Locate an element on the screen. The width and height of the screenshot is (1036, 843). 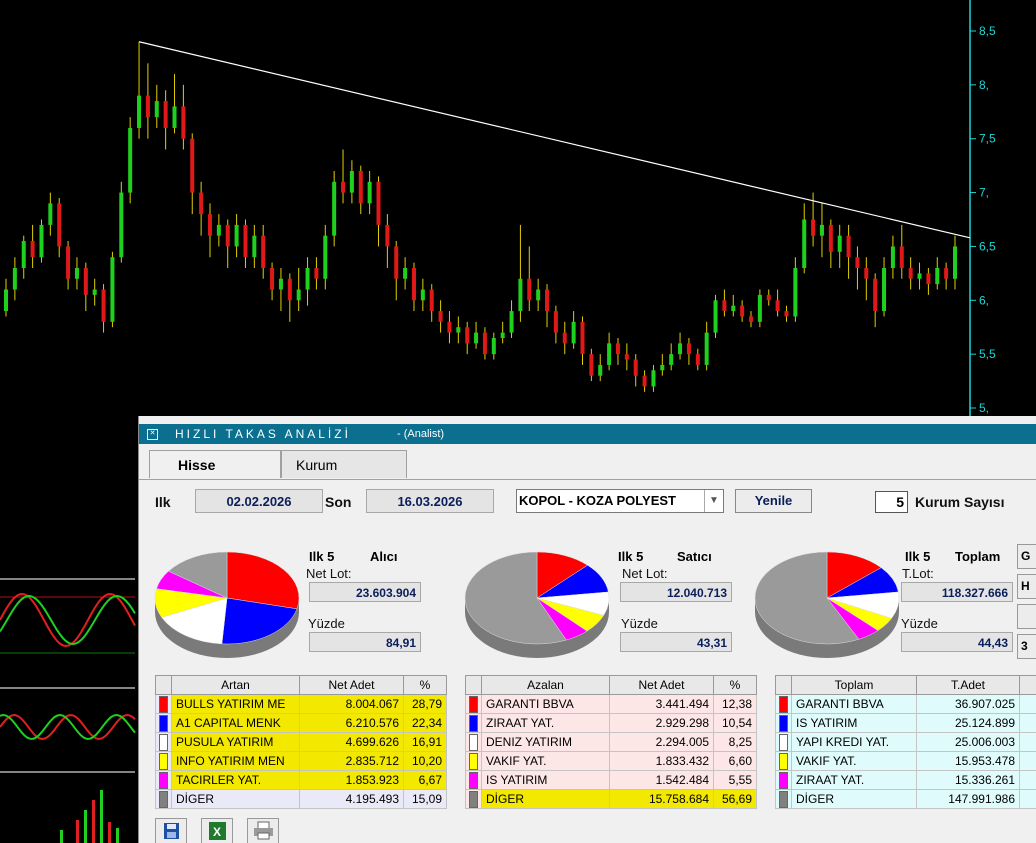
quantity-cell: 1.853.923 is located at coordinates (351, 780).